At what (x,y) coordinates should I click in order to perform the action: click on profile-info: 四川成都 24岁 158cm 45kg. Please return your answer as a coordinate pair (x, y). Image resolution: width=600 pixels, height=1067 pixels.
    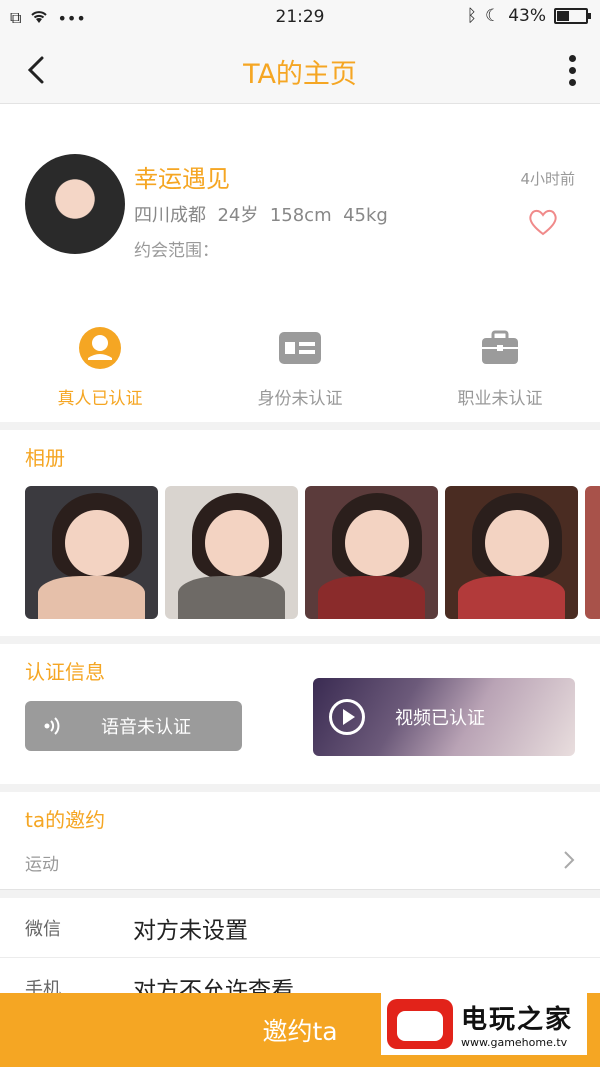
    Looking at the image, I should click on (261, 215).